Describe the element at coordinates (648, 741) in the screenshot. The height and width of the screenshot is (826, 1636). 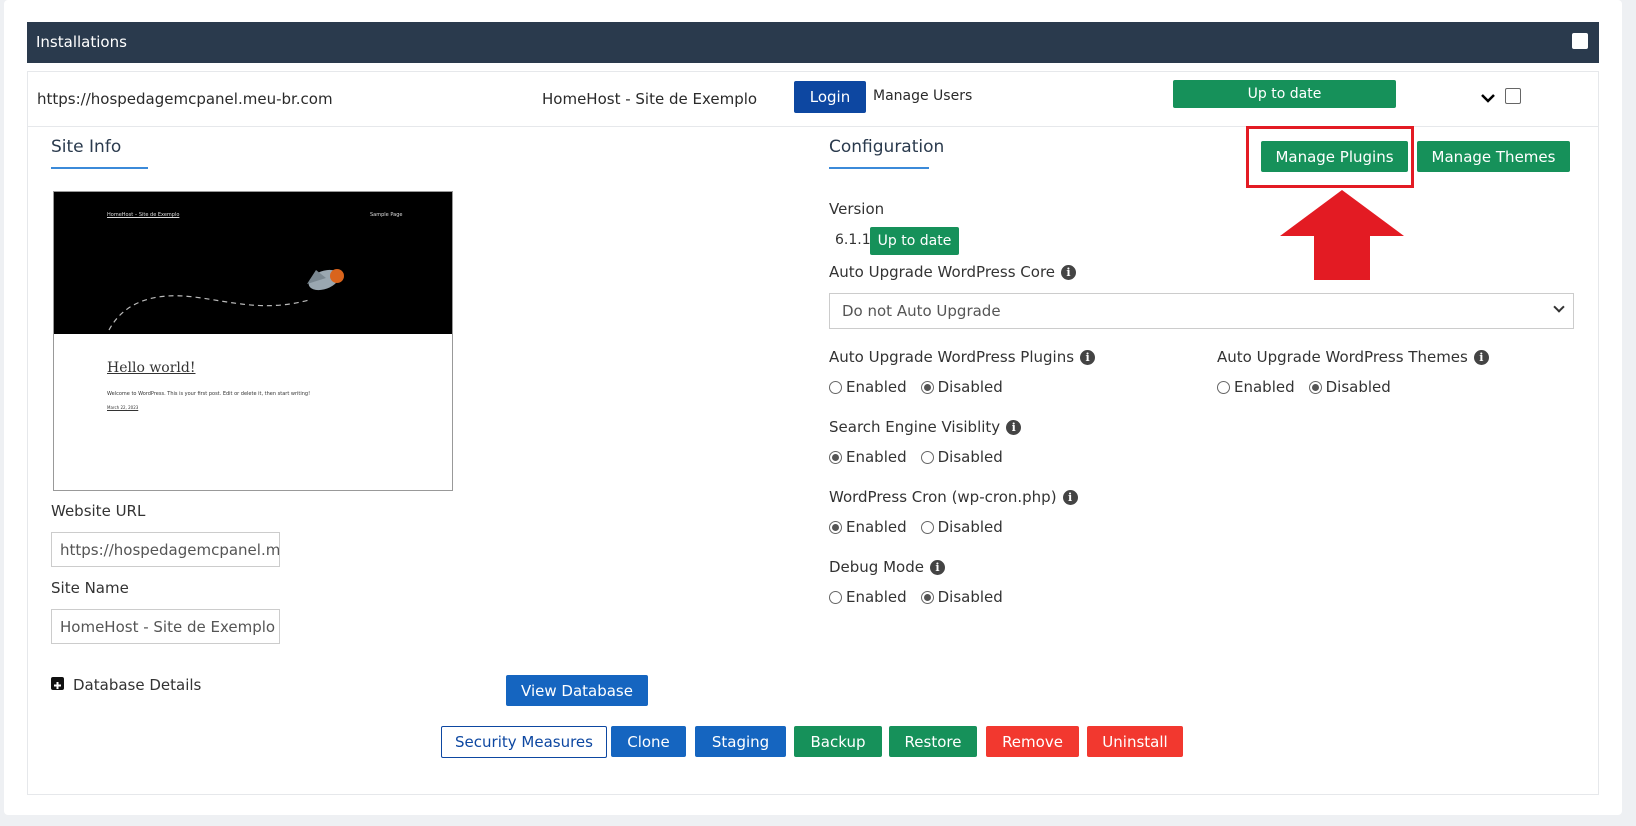
I see `clone-button: Clone` at that location.